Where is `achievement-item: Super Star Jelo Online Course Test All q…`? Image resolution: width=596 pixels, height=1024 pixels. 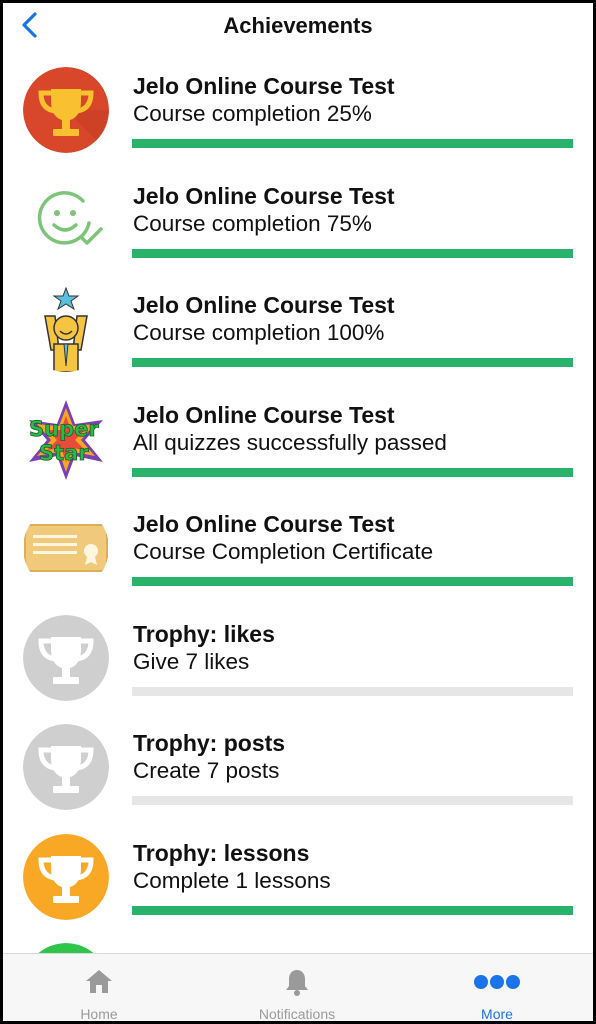 achievement-item: Super Star Jelo Online Course Test All q… is located at coordinates (298, 447).